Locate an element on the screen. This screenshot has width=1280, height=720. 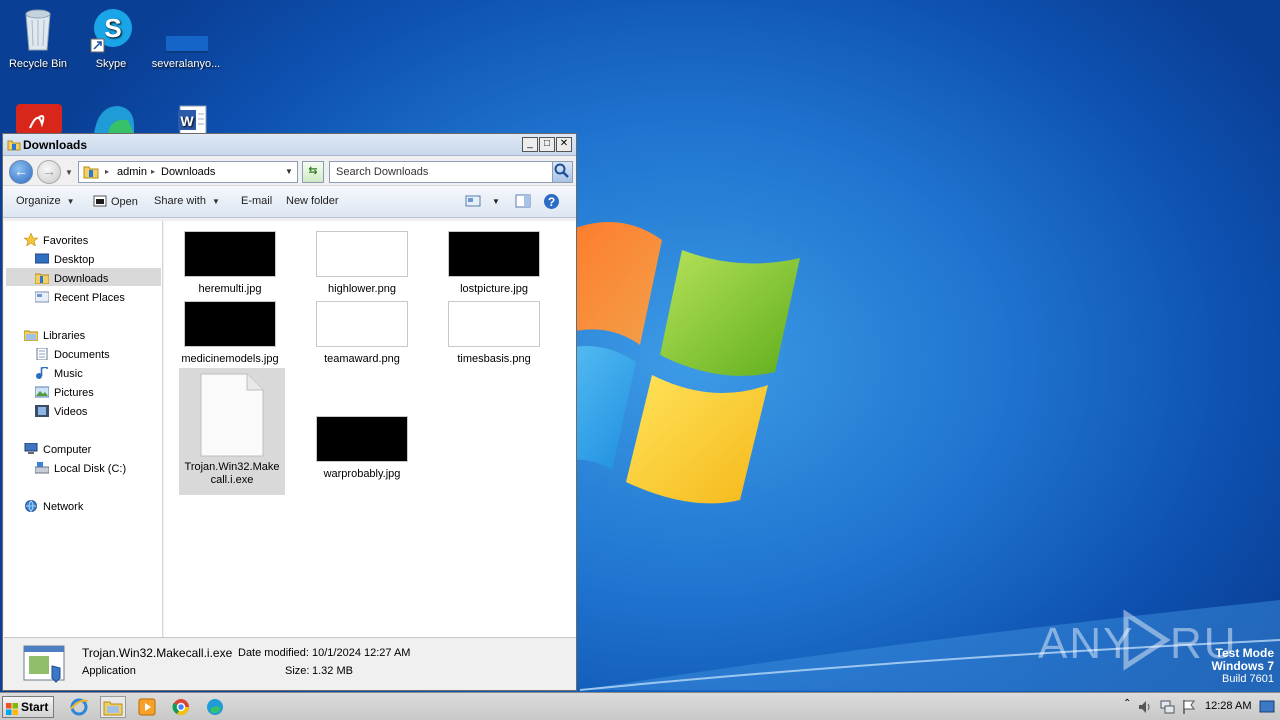
nav-item-local-disk: Local Disk (C:) is located at coordinates (80, 469).